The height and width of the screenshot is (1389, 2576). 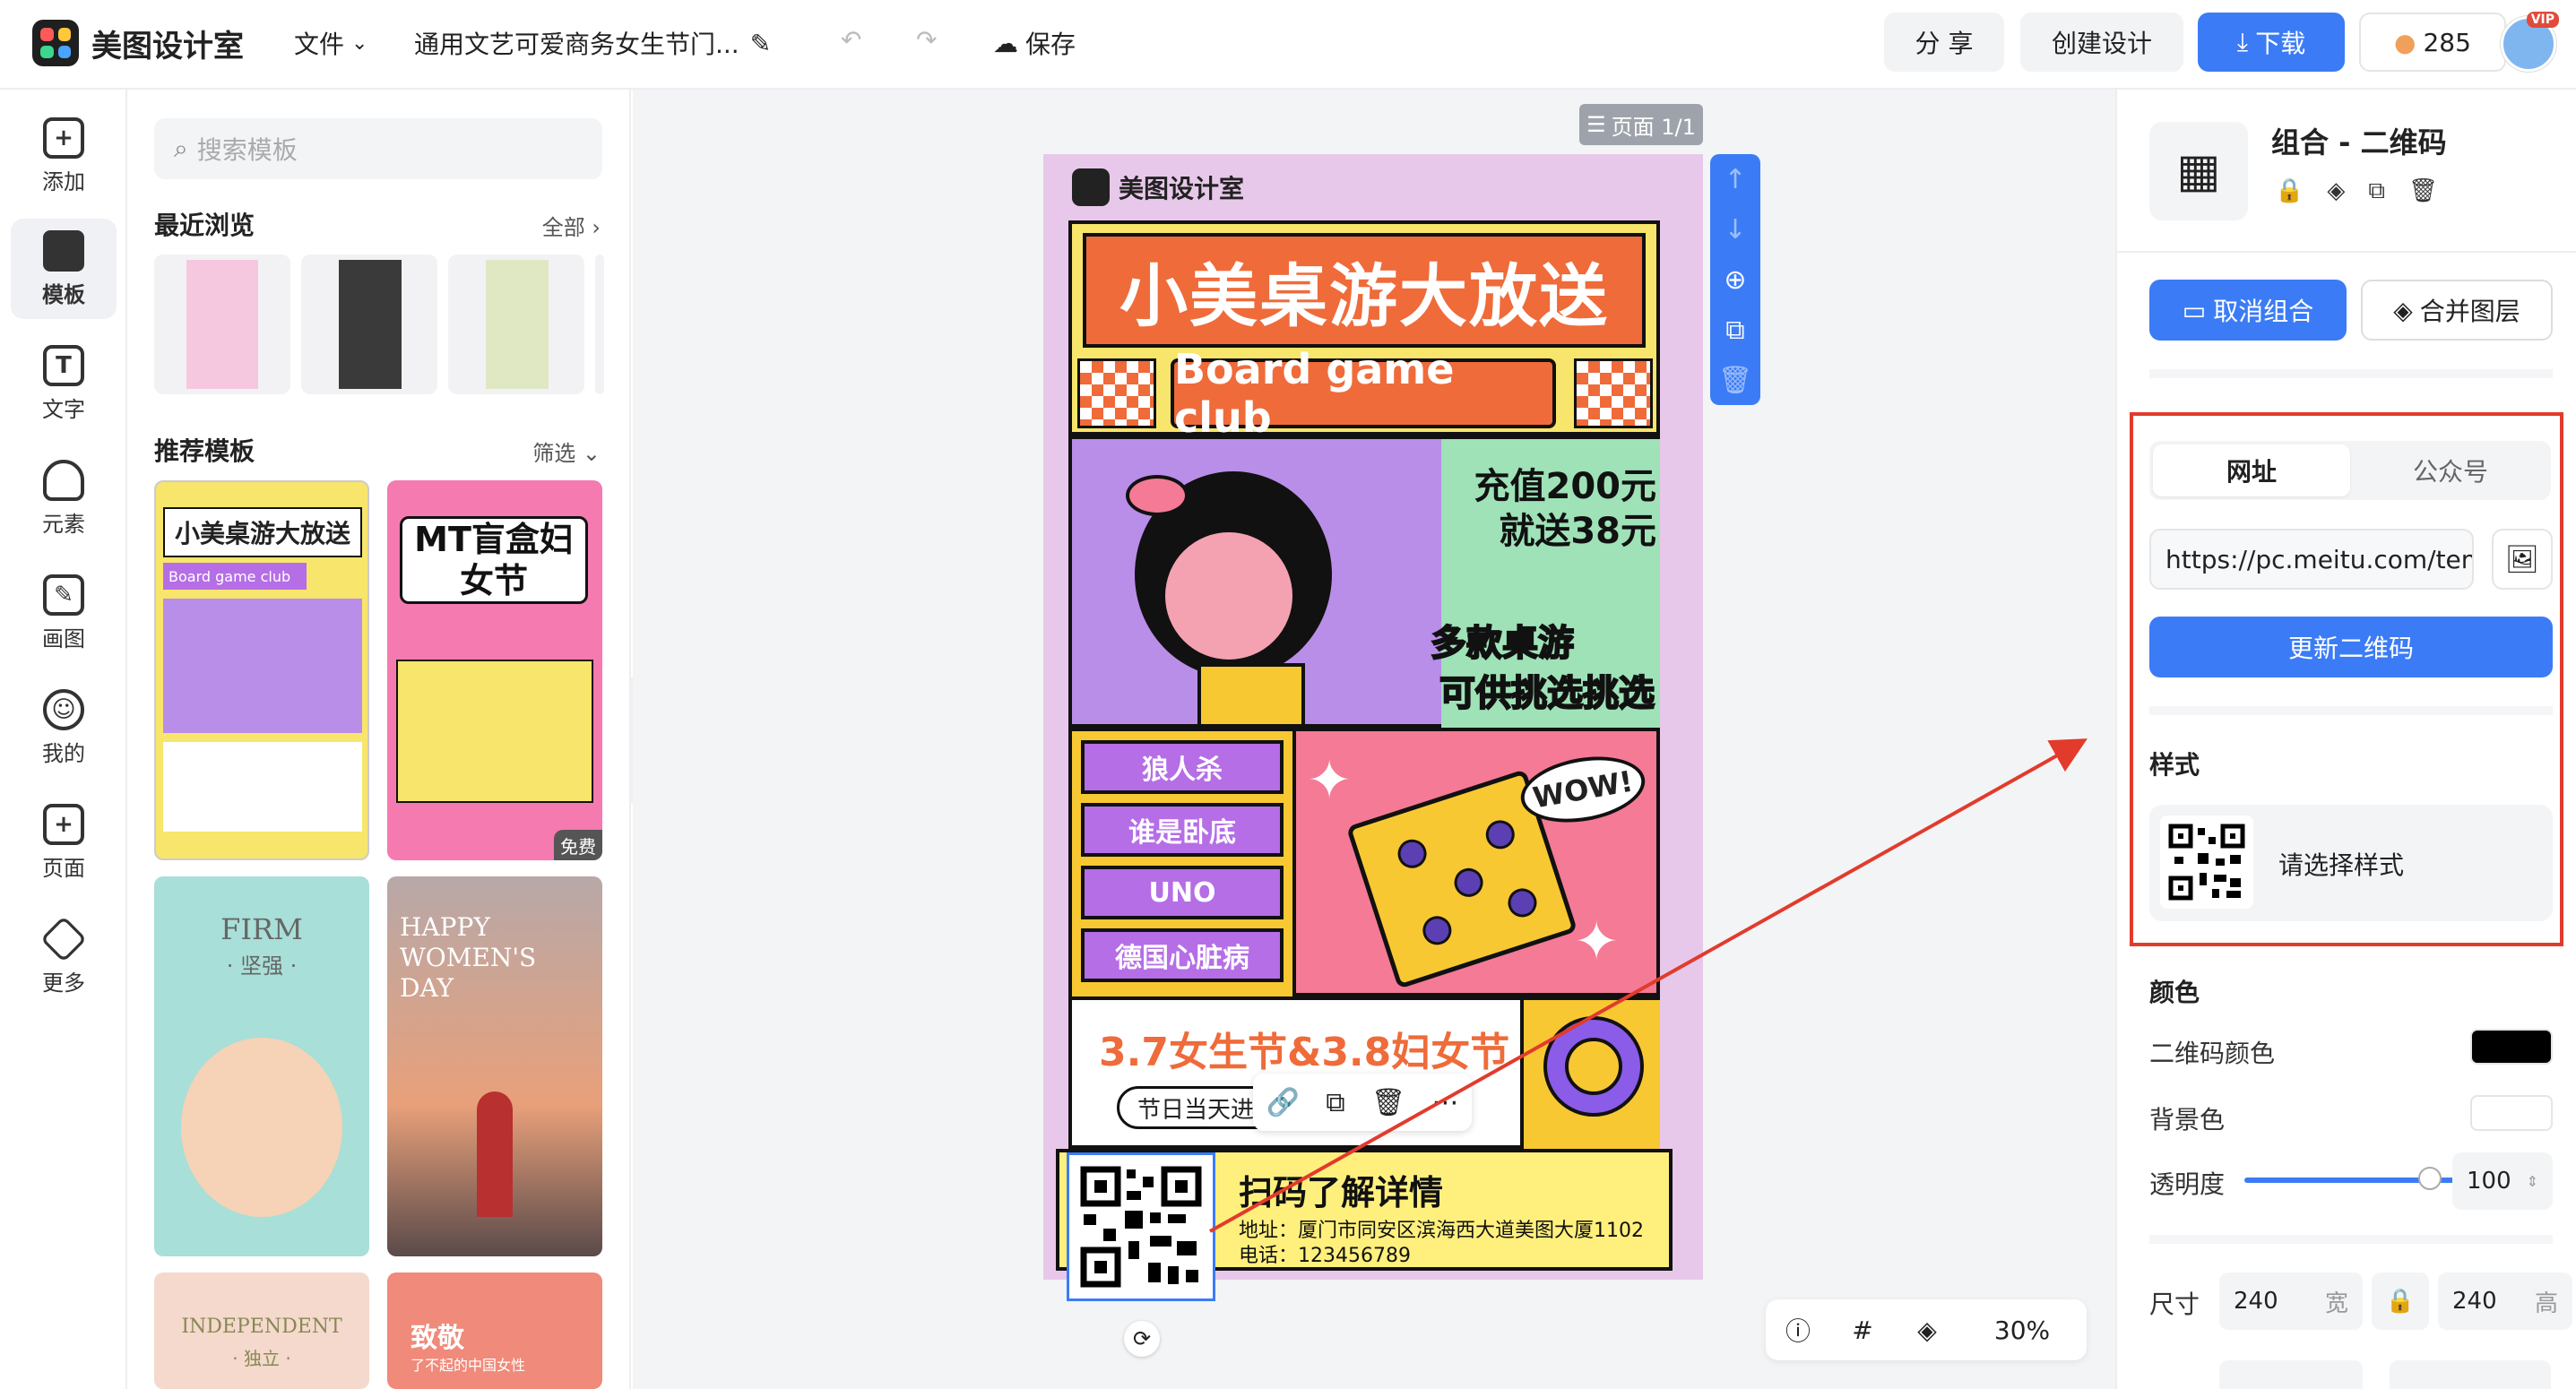 I want to click on rotate-handle: ⟳, so click(x=1142, y=1339).